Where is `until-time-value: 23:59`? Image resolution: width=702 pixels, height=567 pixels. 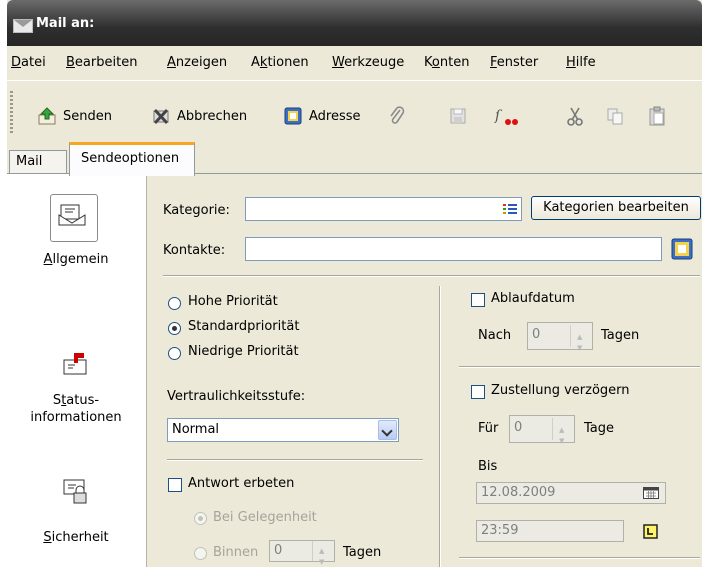
until-time-value: 23:59 is located at coordinates (500, 530).